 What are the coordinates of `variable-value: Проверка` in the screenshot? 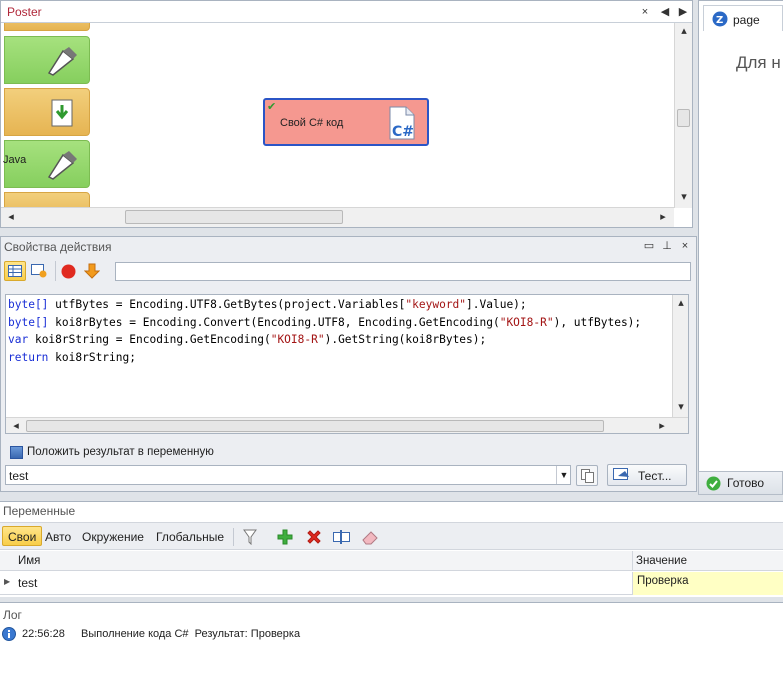 It's located at (663, 581).